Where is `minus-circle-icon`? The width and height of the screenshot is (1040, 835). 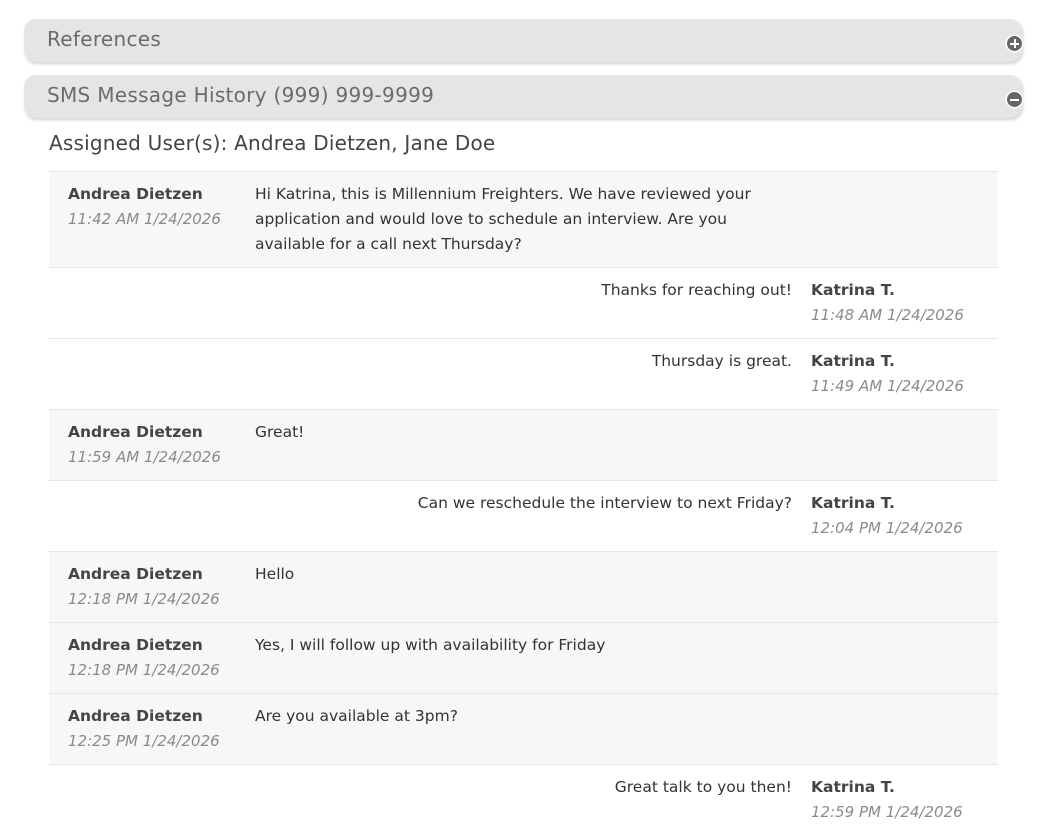
minus-circle-icon is located at coordinates (1014, 99).